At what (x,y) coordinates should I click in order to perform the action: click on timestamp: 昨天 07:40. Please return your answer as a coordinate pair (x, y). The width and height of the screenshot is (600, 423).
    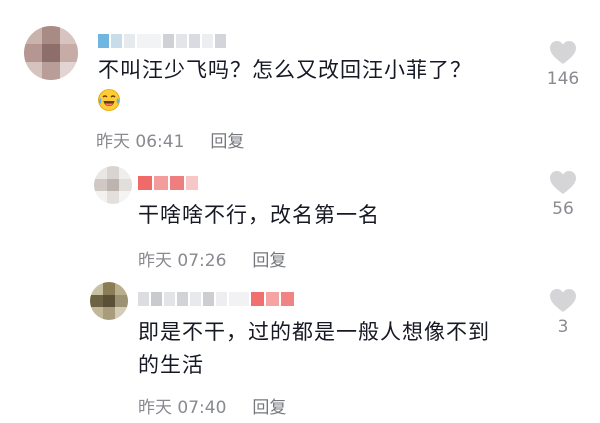
    Looking at the image, I should click on (182, 408).